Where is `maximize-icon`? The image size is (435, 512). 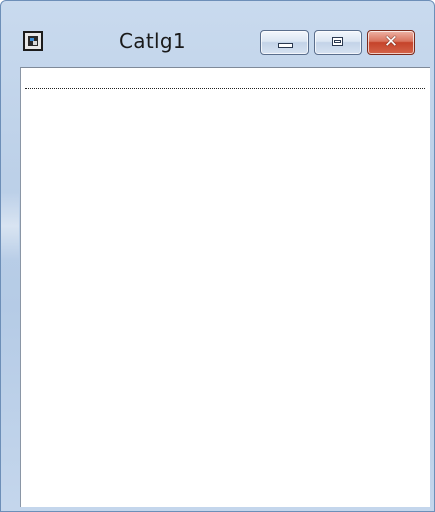
maximize-icon is located at coordinates (337, 41).